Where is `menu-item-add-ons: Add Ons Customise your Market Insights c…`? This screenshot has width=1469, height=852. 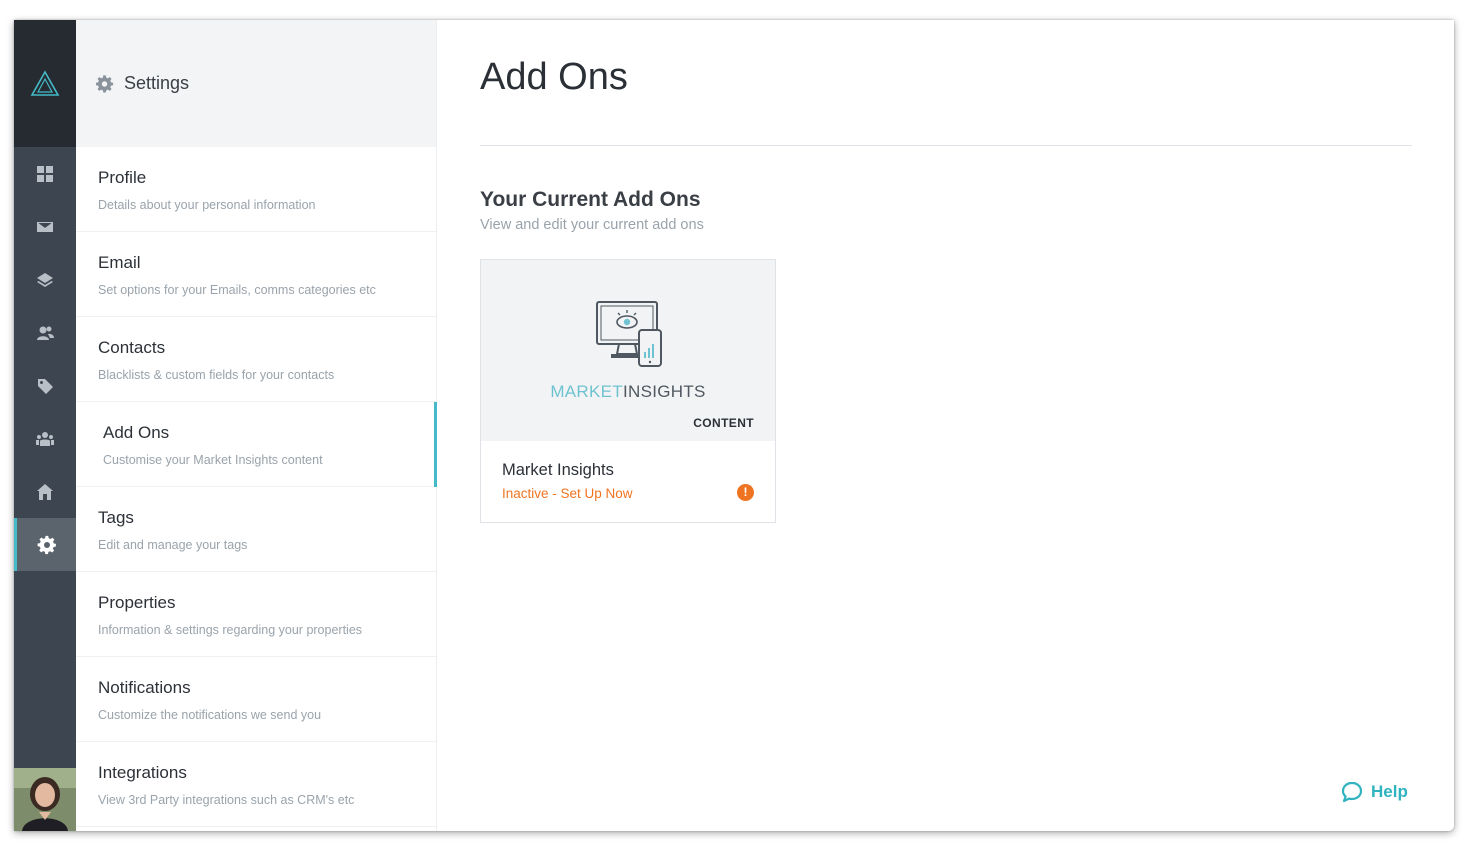
menu-item-add-ons: Add Ons Customise your Market Insights c… is located at coordinates (256, 444).